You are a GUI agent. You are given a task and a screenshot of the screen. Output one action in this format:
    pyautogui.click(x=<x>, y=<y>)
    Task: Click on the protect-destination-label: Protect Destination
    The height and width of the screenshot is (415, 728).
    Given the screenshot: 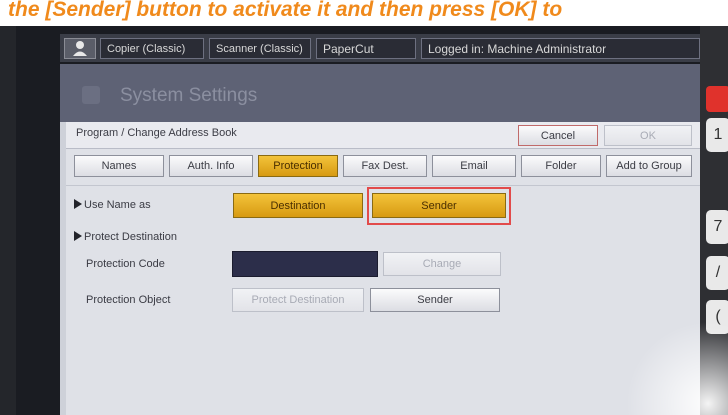 What is the action you would take?
    pyautogui.click(x=130, y=237)
    